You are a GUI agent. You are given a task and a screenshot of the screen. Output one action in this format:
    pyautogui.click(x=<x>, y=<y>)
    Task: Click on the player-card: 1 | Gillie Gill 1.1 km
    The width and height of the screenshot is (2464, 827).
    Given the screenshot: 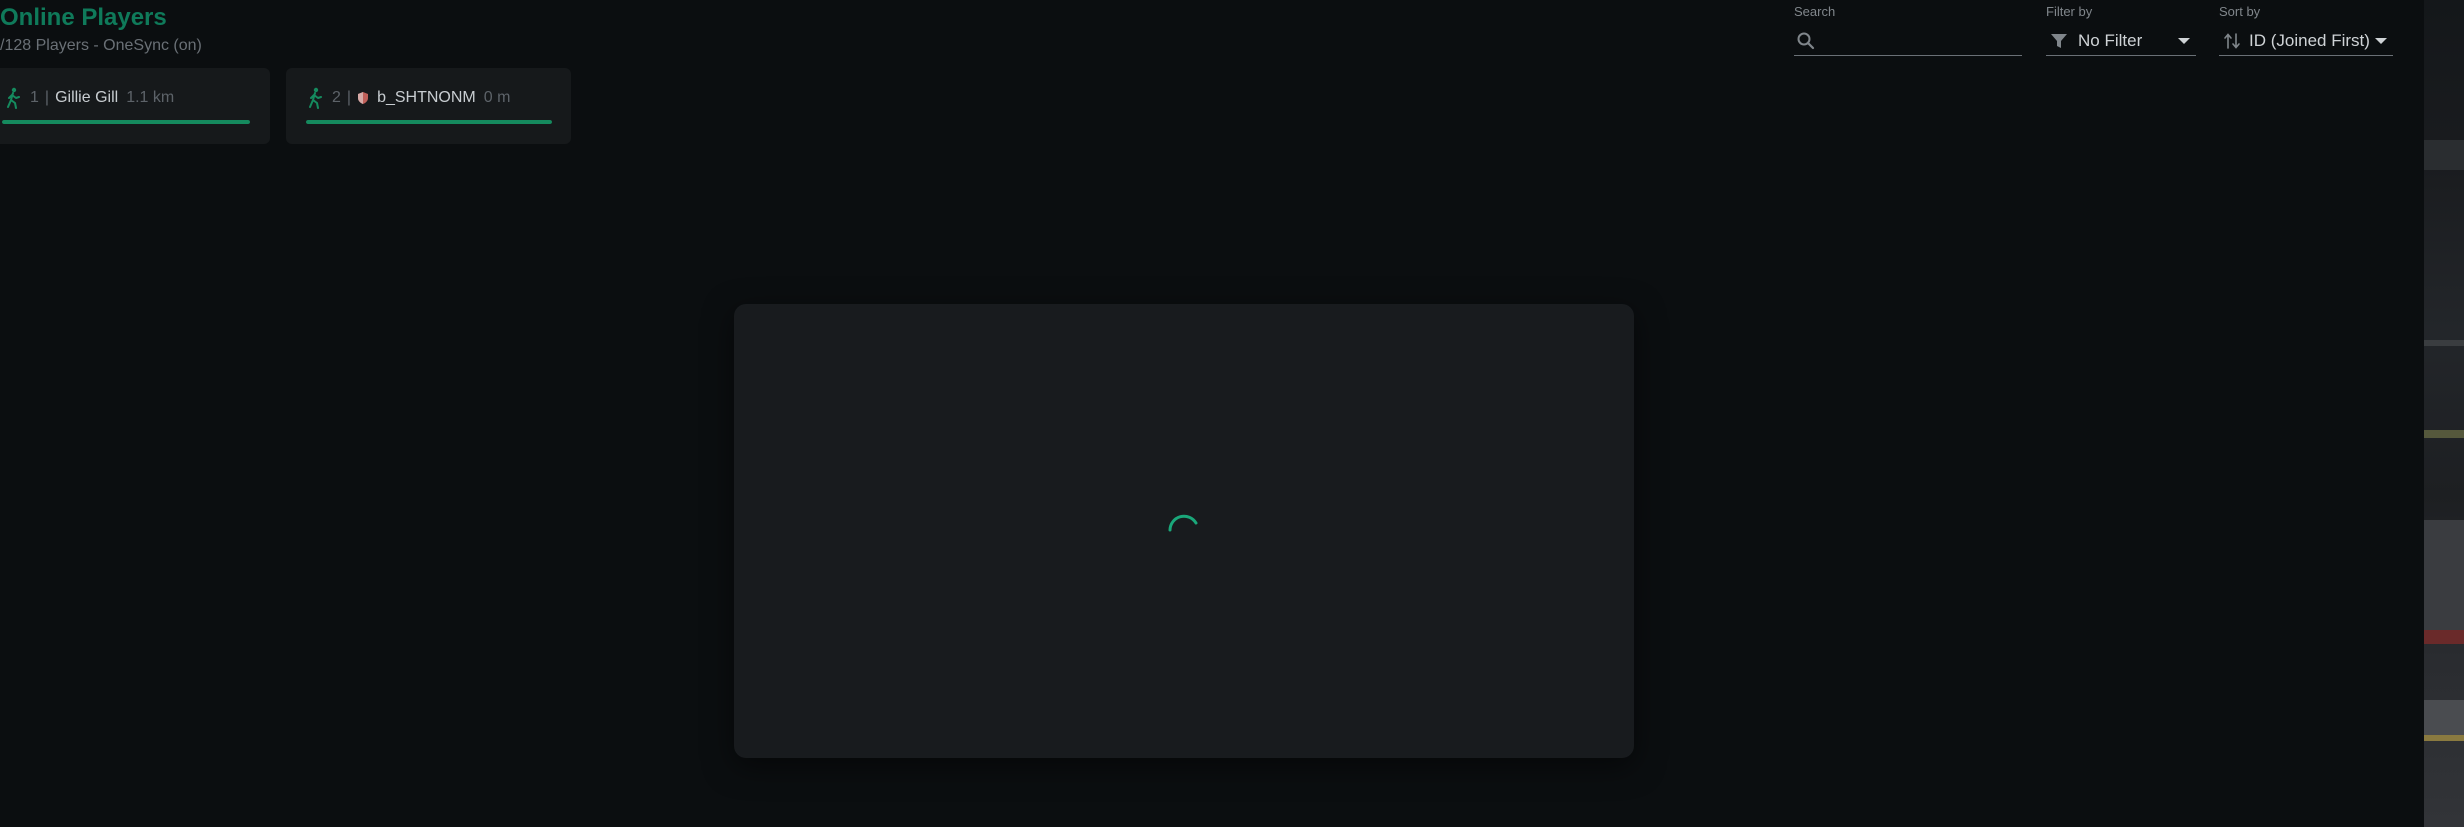 What is the action you would take?
    pyautogui.click(x=135, y=106)
    